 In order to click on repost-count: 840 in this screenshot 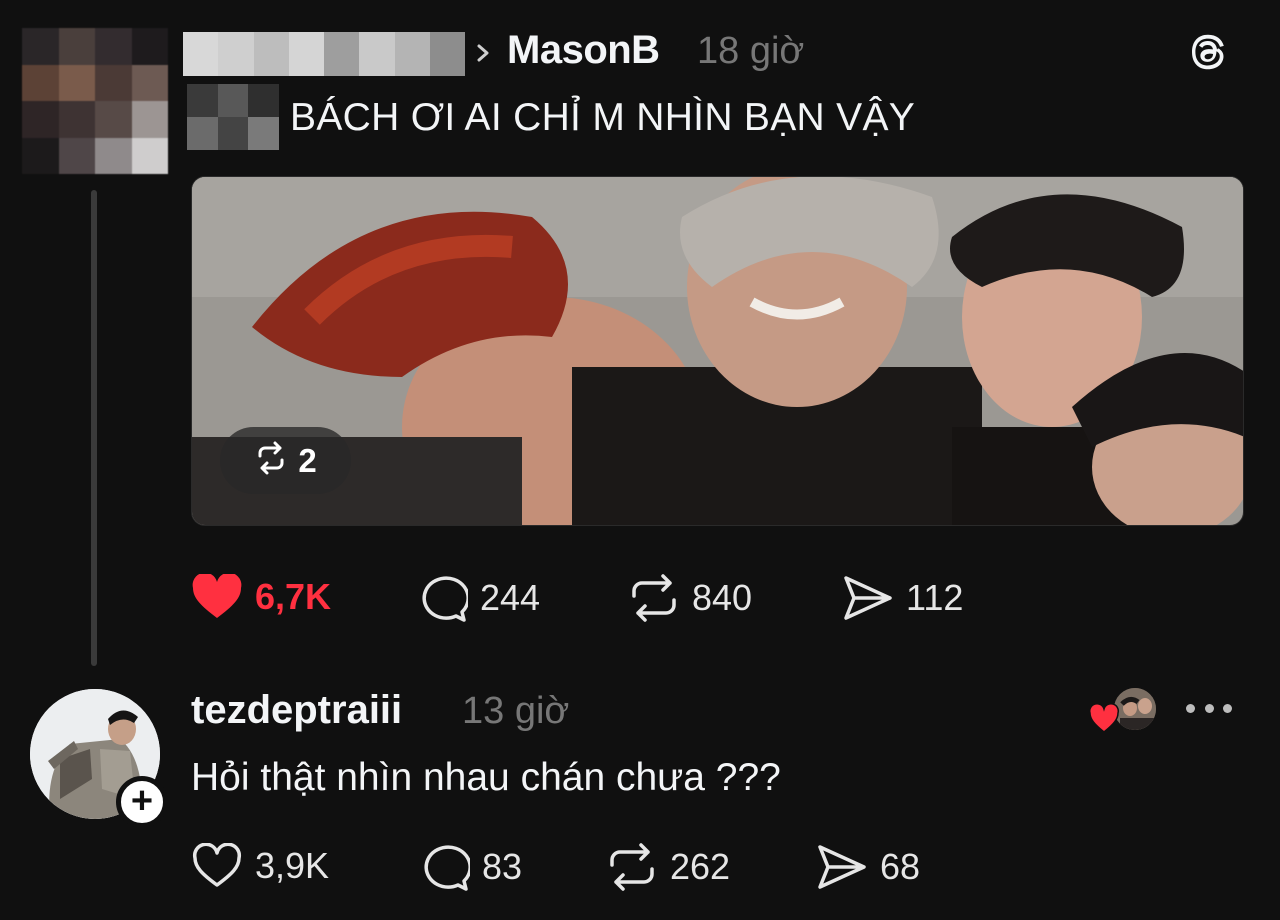, I will do `click(722, 597)`.